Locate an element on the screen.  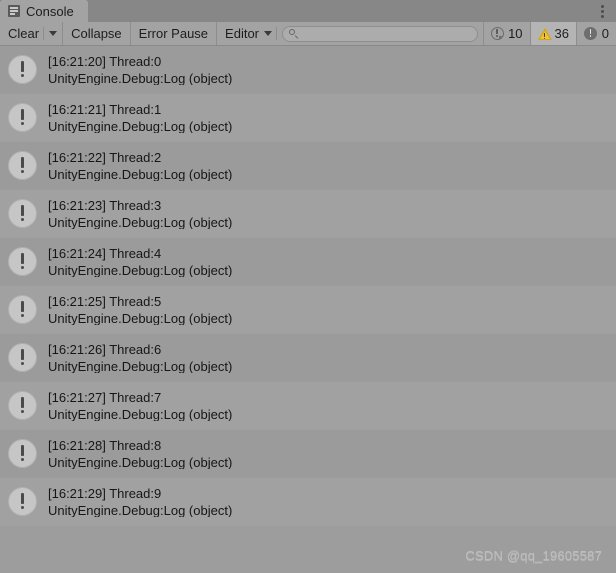
log-row-message: [16:21:28] Thread:8 is located at coordinates (105, 445).